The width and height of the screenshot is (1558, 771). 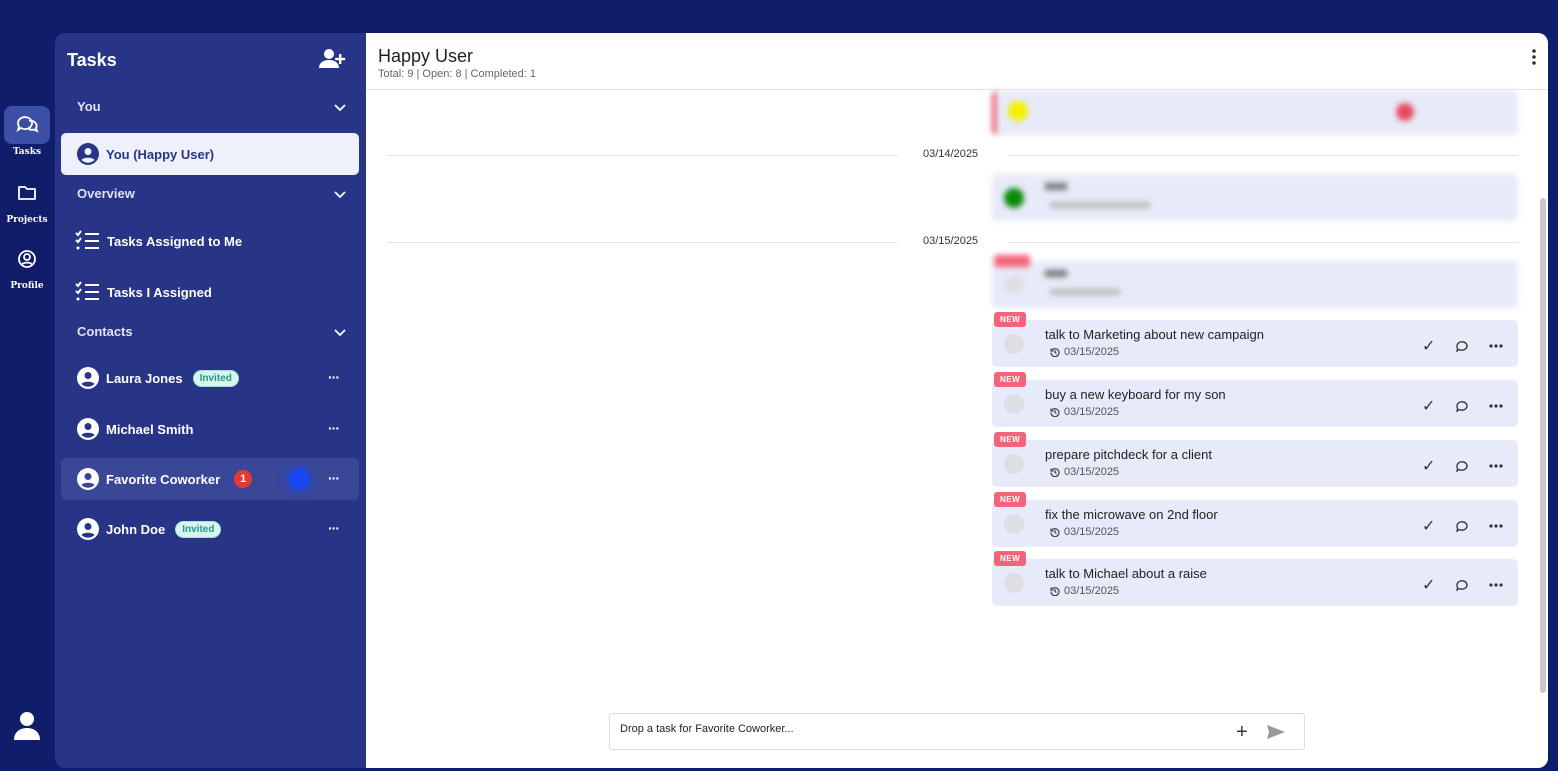 I want to click on sidebar-item-you: You (Happy User), so click(x=210, y=154).